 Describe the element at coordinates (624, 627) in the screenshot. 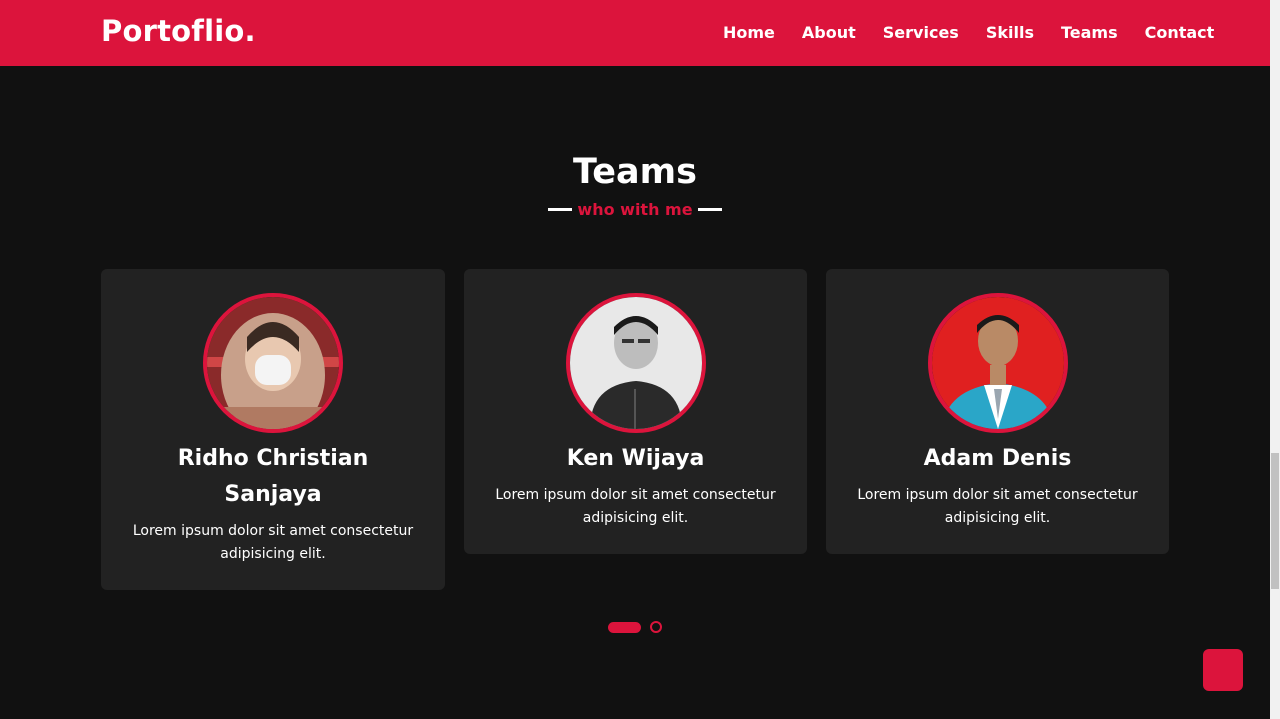

I see `carousel-dot-active` at that location.